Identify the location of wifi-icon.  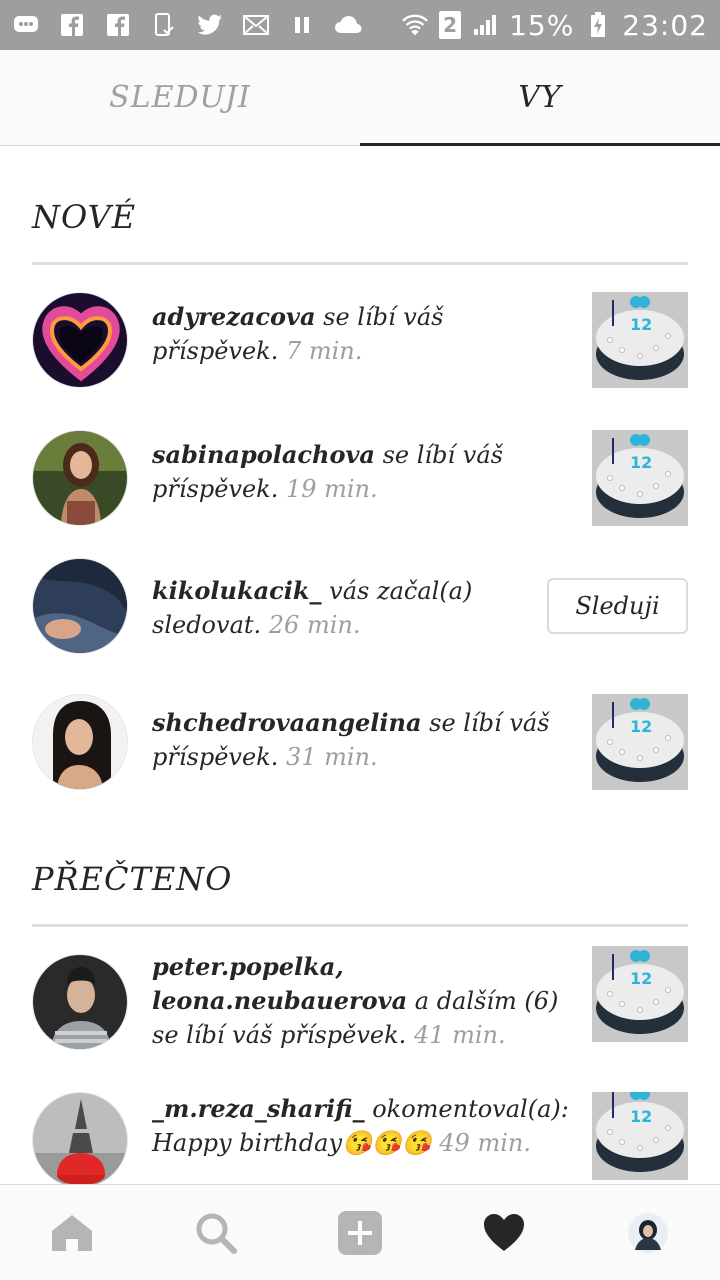
(415, 25).